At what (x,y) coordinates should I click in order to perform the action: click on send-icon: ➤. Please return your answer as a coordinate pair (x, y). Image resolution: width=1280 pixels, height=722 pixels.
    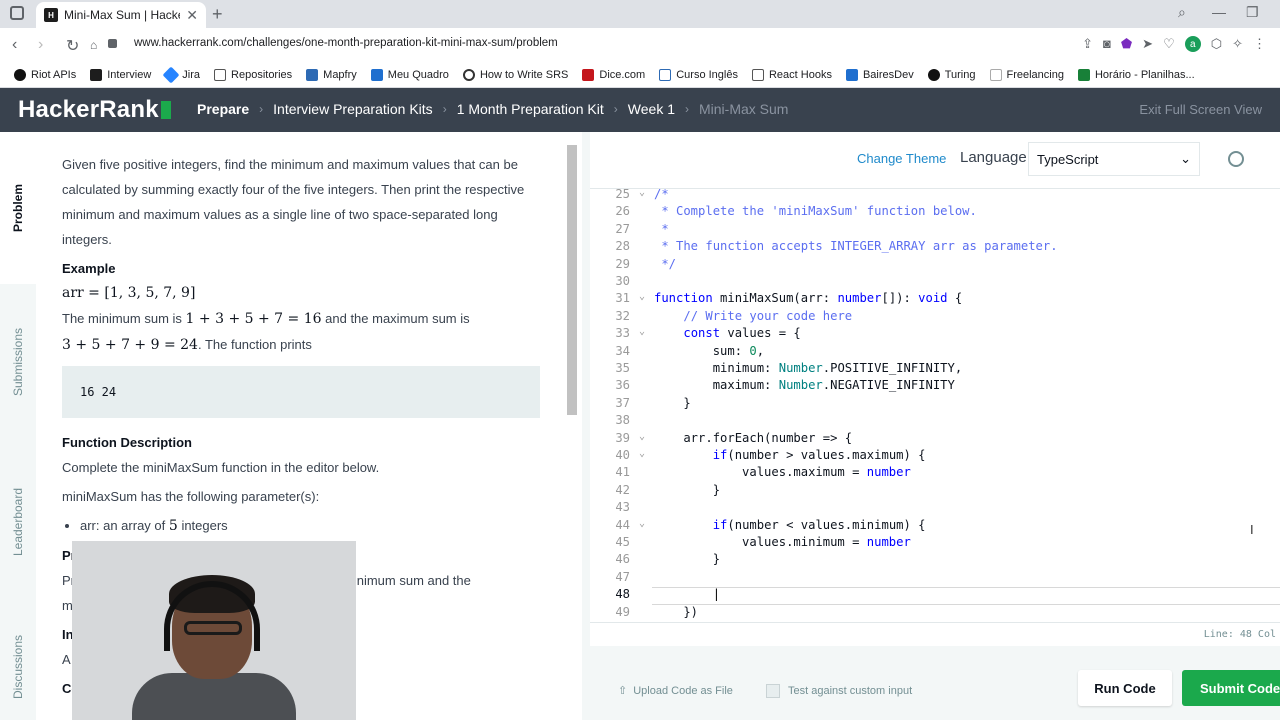
    Looking at the image, I should click on (1147, 44).